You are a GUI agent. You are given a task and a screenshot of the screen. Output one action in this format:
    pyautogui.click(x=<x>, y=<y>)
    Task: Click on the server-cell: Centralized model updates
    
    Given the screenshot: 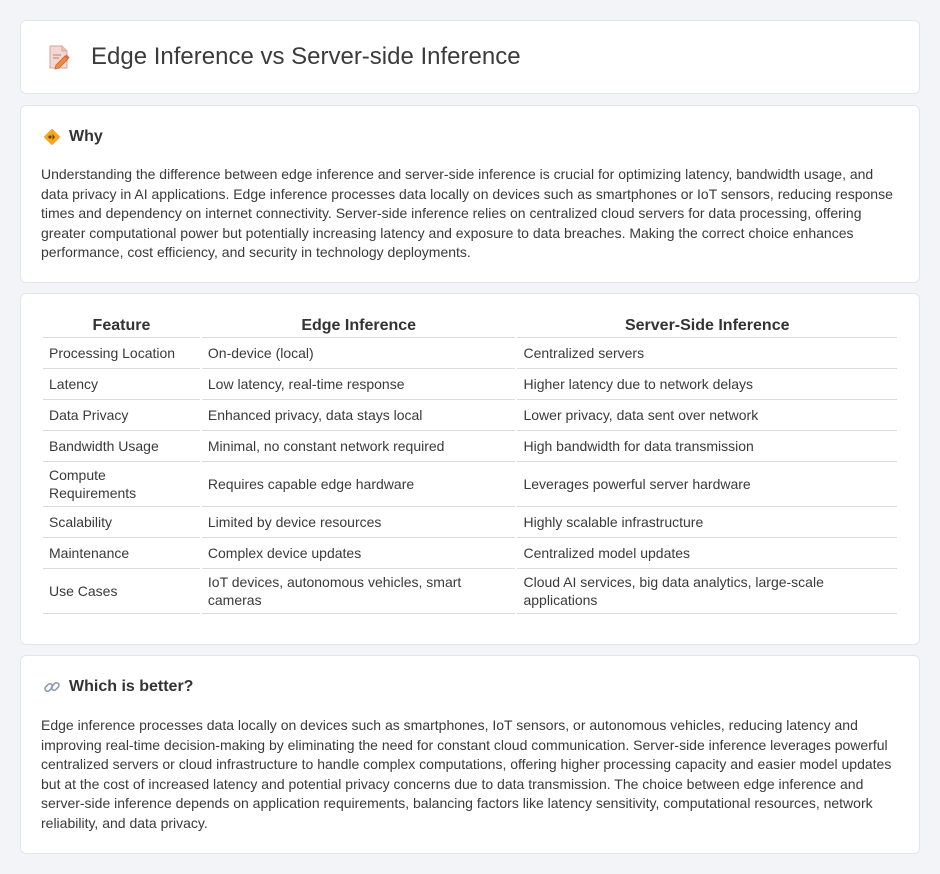 What is the action you would take?
    pyautogui.click(x=707, y=553)
    